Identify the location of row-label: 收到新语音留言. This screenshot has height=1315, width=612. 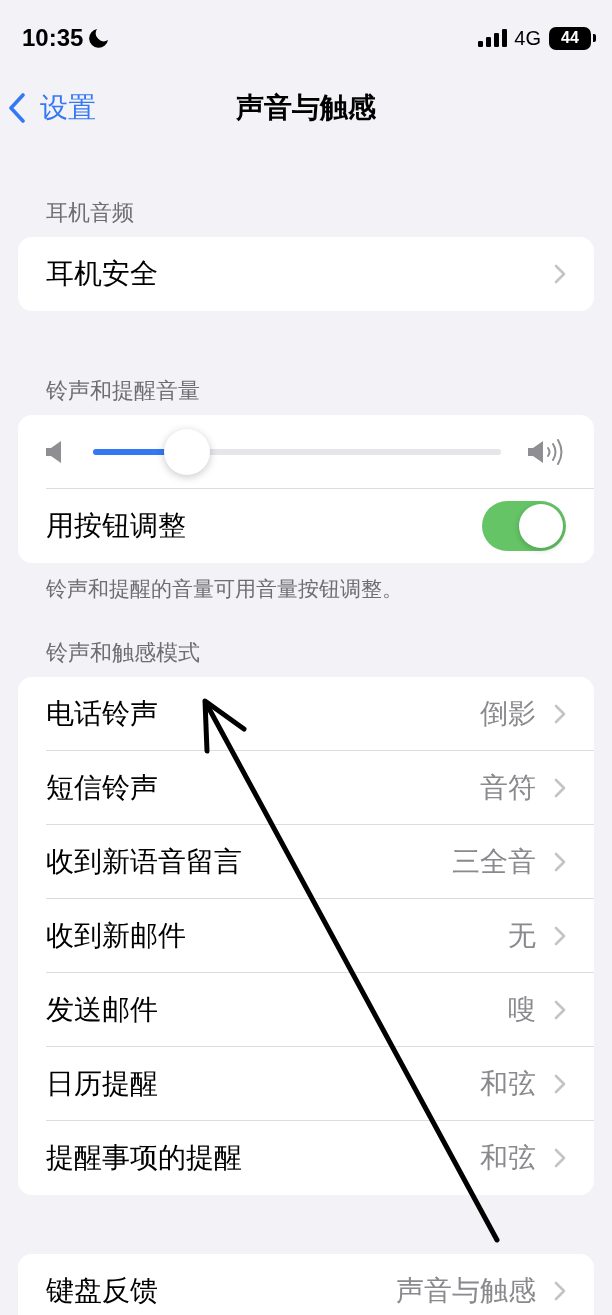
(144, 861).